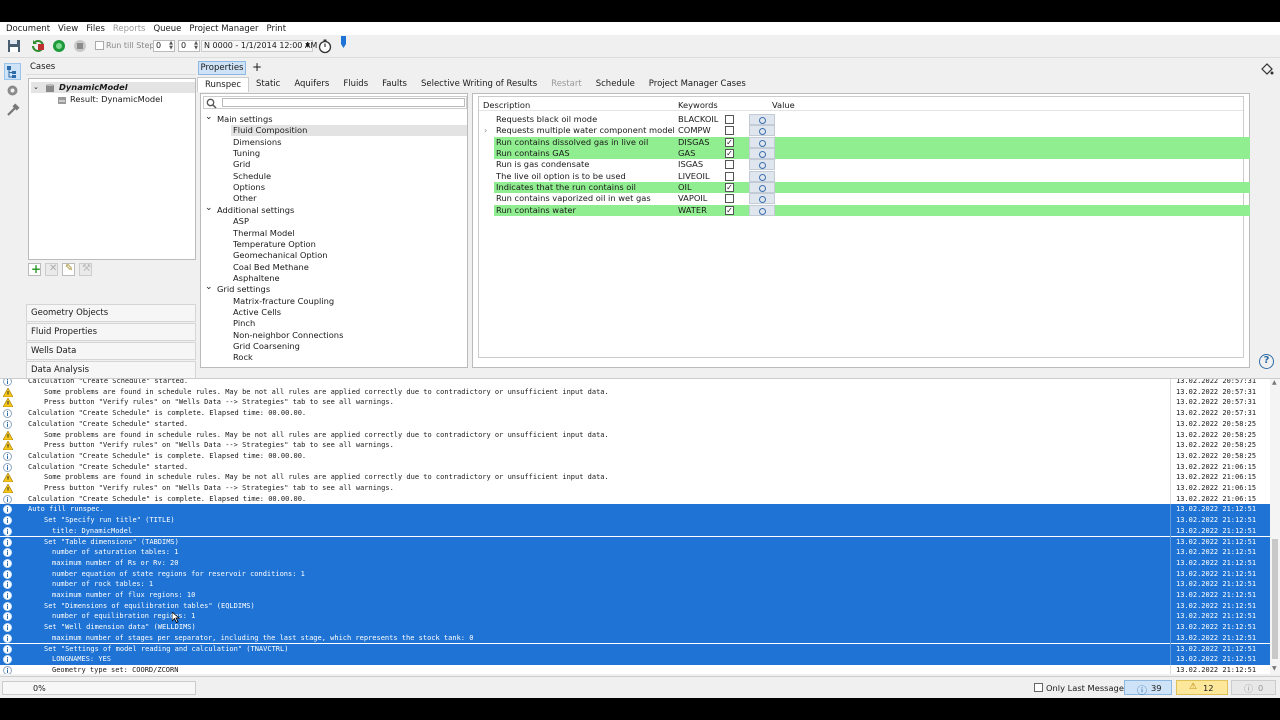 The width and height of the screenshot is (1280, 720). Describe the element at coordinates (349, 187) in the screenshot. I see `tree-item: Options` at that location.